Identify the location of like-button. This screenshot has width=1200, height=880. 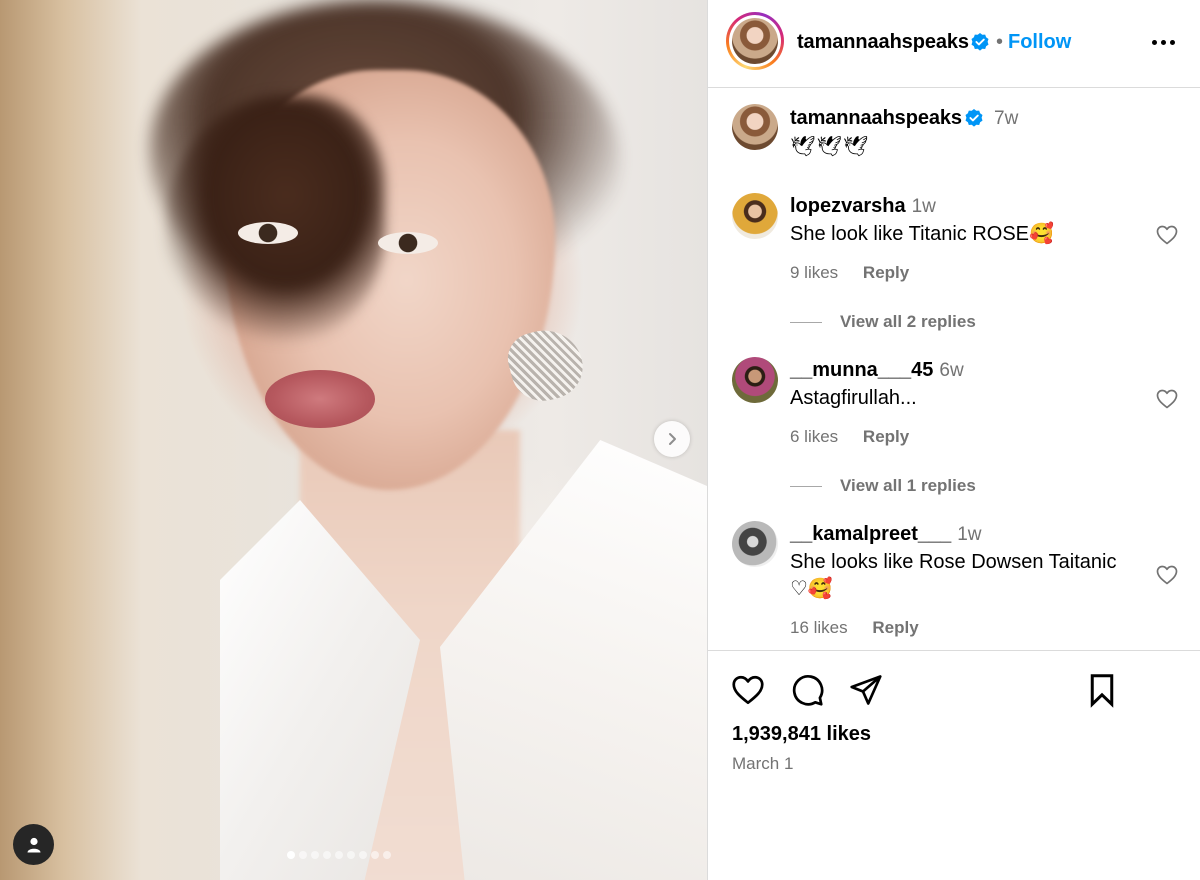
(748, 690).